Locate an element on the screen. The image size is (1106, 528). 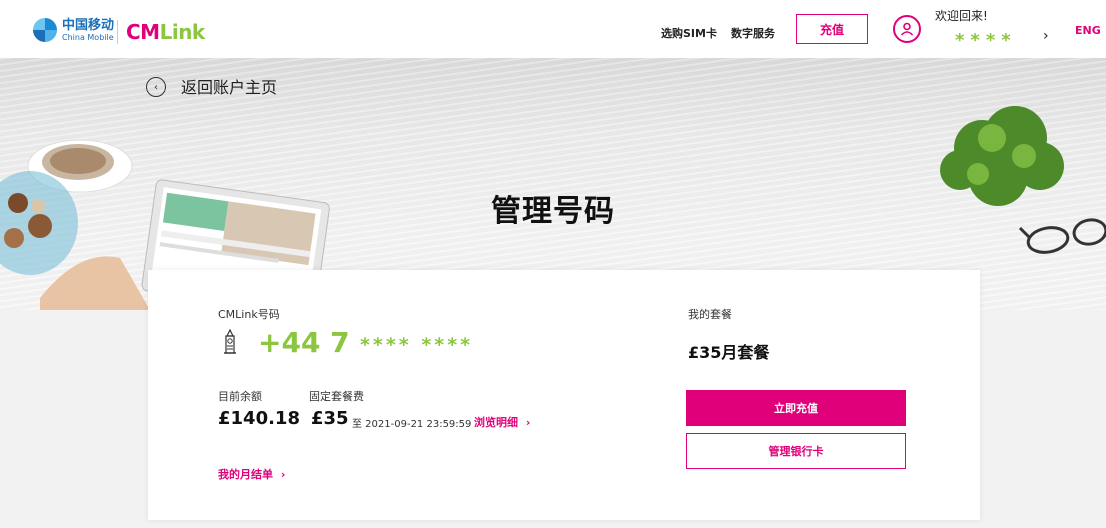
number-label: CMLink号码 is located at coordinates (249, 314).